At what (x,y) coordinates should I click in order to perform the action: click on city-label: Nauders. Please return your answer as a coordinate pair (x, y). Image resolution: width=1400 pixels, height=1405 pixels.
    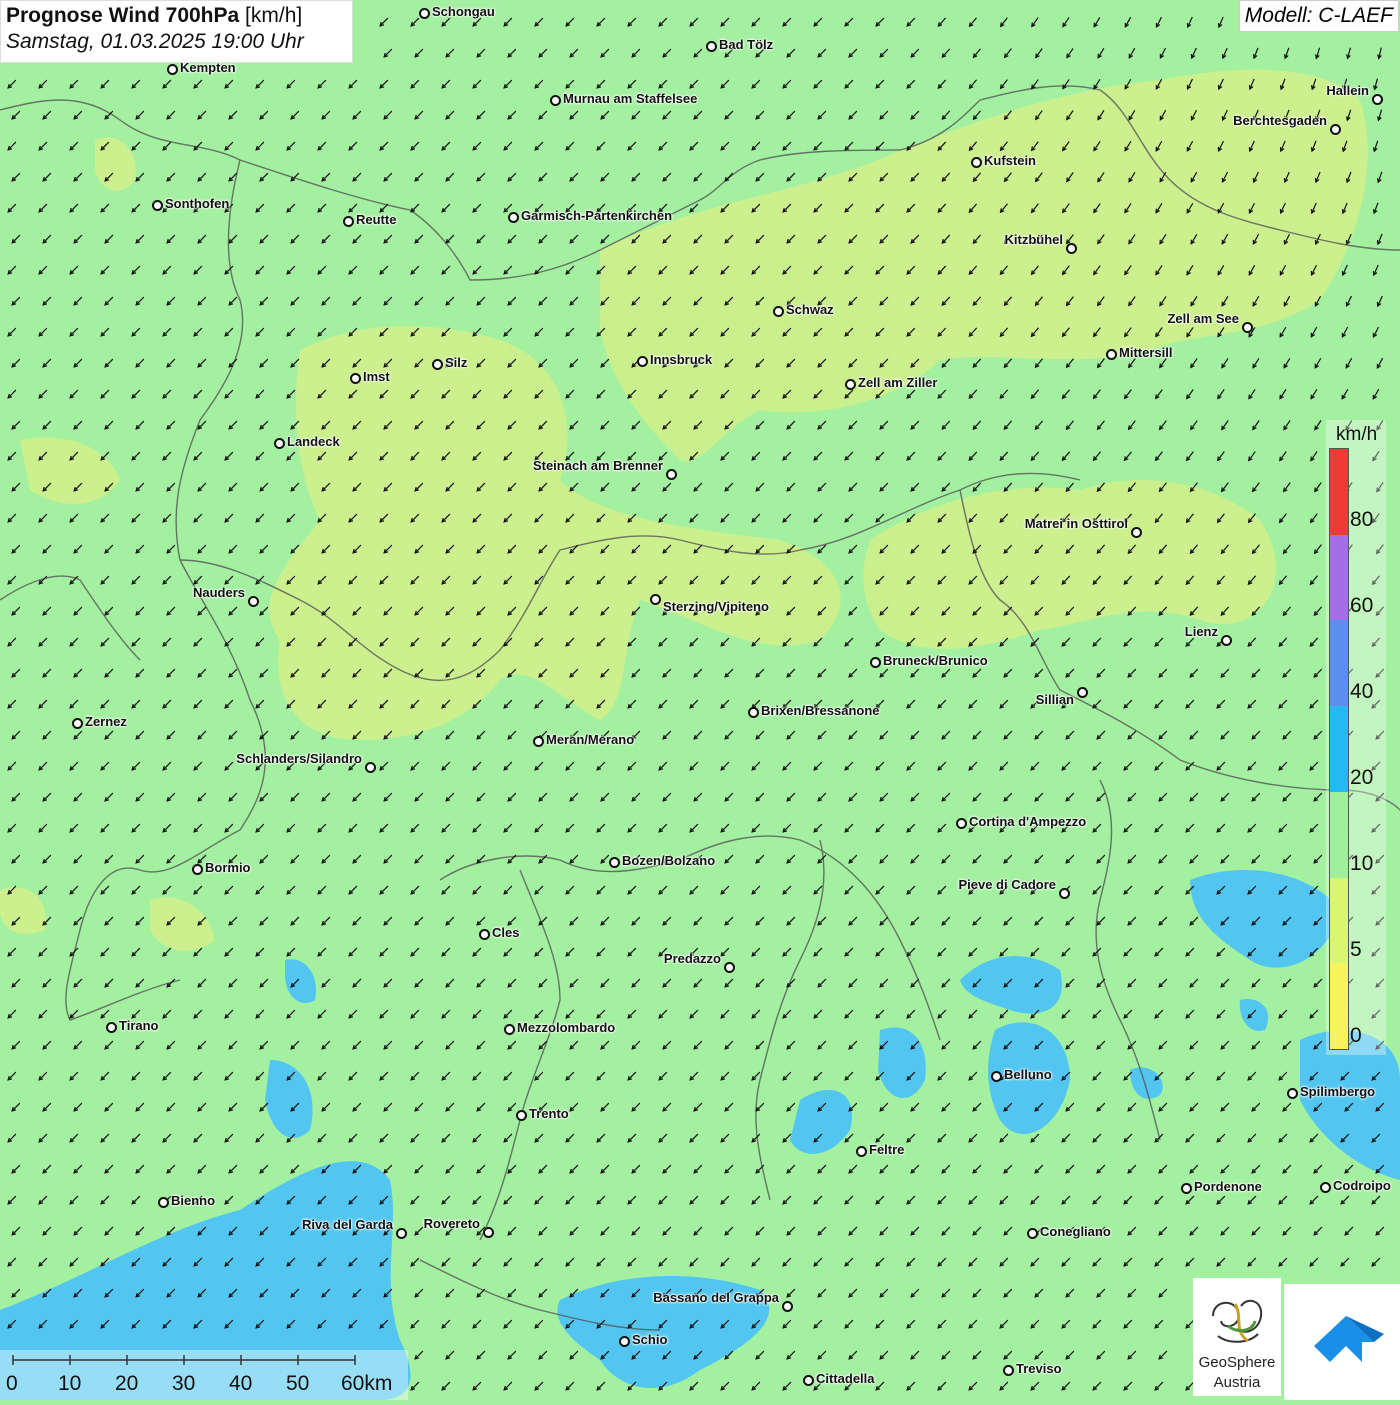
    Looking at the image, I should click on (218, 592).